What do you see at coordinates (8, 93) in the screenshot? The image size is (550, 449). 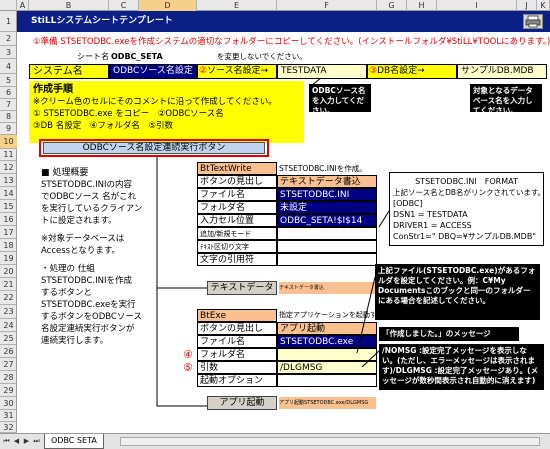 I see `row-header-6: 6` at bounding box center [8, 93].